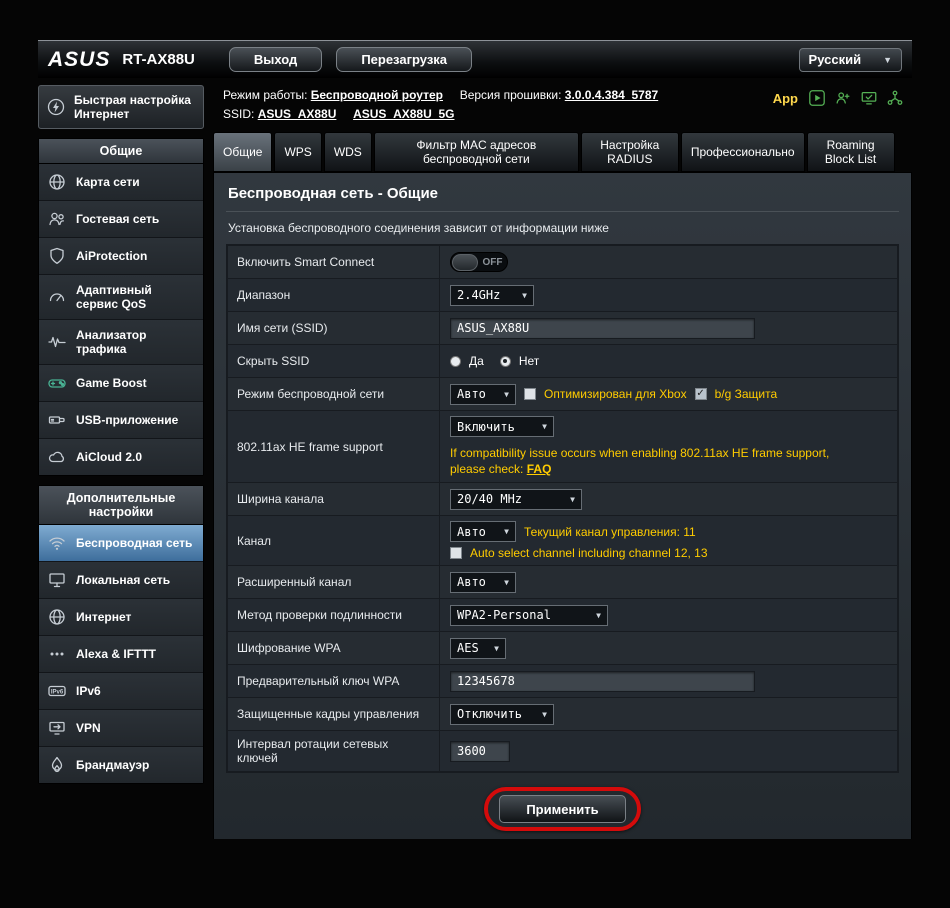 The height and width of the screenshot is (908, 950). Describe the element at coordinates (57, 654) in the screenshot. I see `dots-icon` at that location.